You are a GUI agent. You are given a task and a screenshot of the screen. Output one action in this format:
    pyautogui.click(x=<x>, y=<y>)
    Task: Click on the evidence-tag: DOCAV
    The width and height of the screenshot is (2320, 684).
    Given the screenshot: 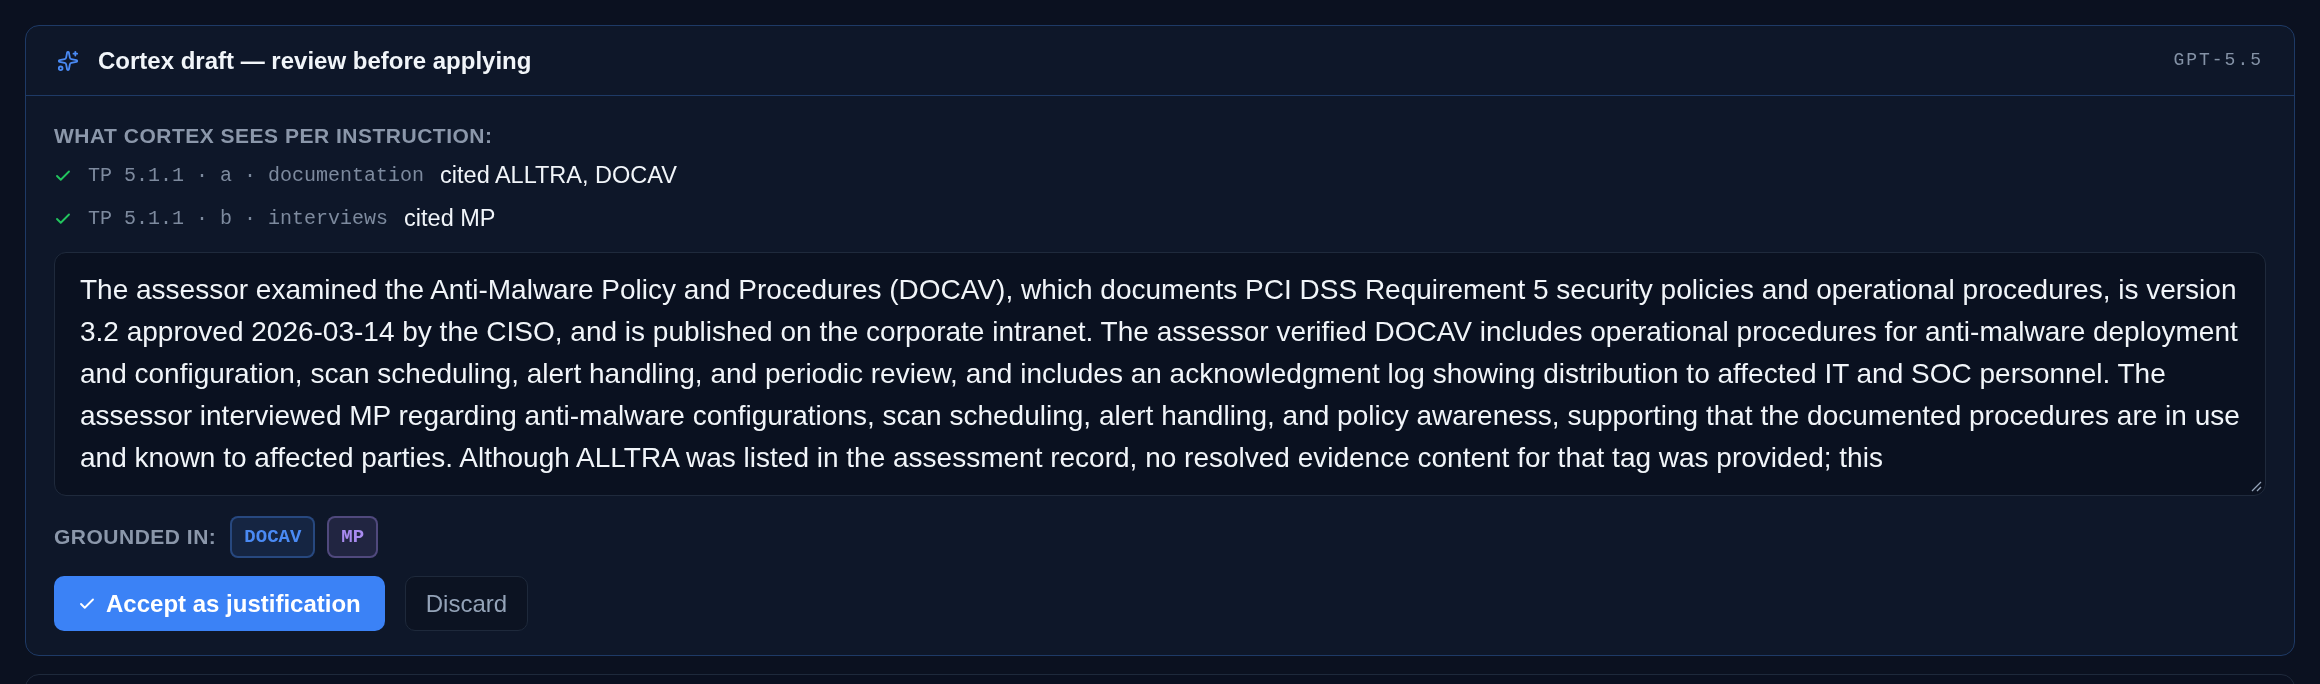 What is the action you would take?
    pyautogui.click(x=273, y=537)
    